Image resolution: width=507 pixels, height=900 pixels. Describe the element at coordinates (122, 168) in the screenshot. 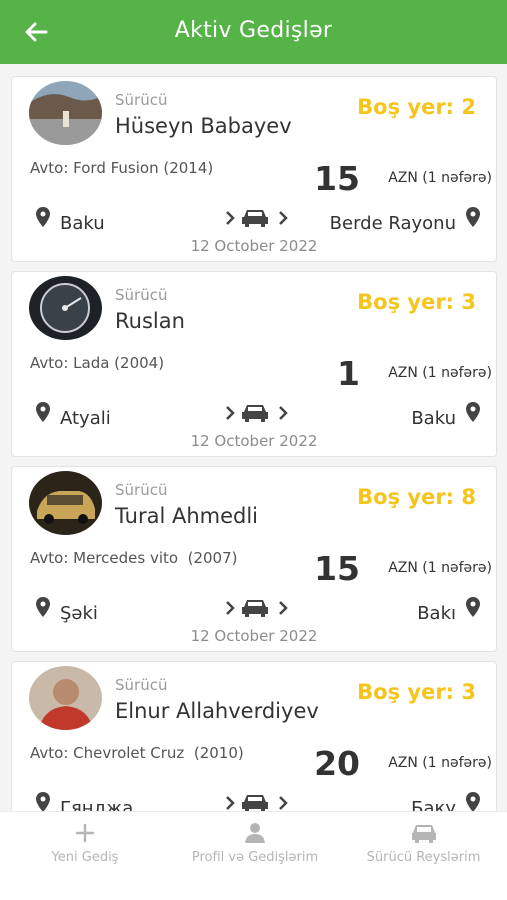

I see `car-model: Avto: Ford Fusion (2014)` at that location.